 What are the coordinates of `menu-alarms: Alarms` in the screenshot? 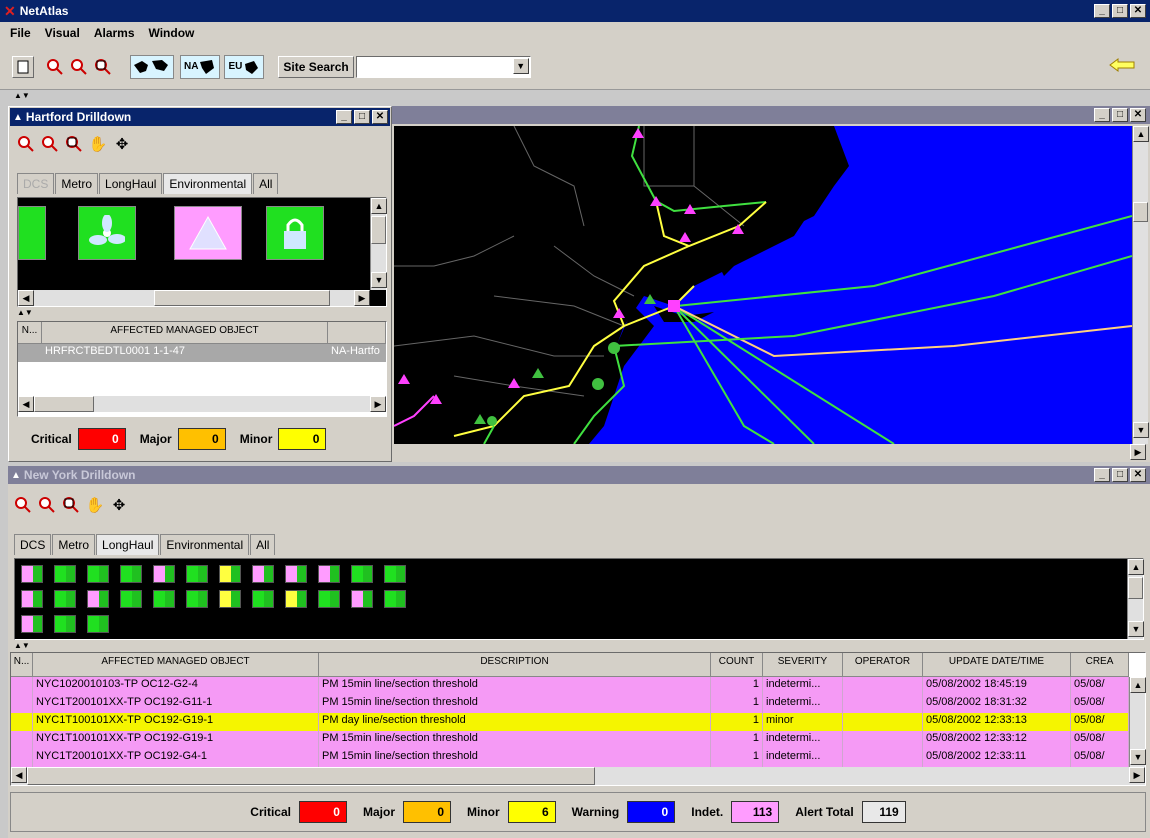 It's located at (114, 33).